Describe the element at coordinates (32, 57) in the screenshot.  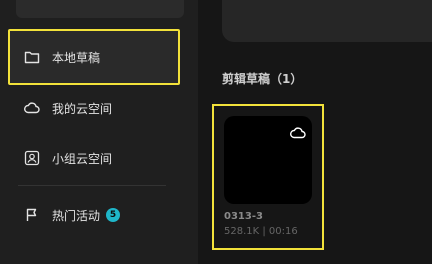
I see `folder-icon` at that location.